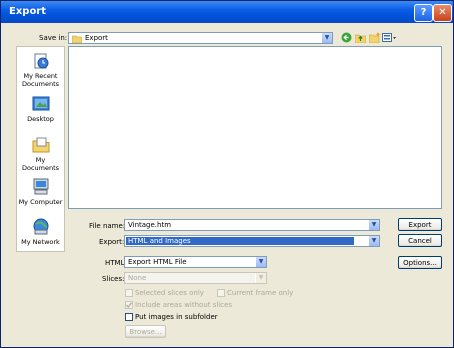 The width and height of the screenshot is (454, 348). What do you see at coordinates (260, 293) in the screenshot?
I see `current-frame-only-label: Current frame only` at bounding box center [260, 293].